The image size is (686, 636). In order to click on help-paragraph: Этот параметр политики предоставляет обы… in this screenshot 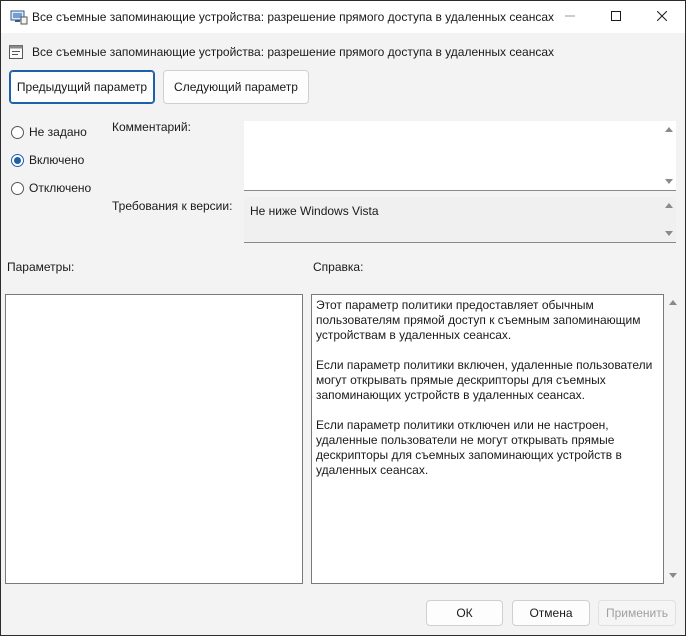, I will do `click(478, 320)`.